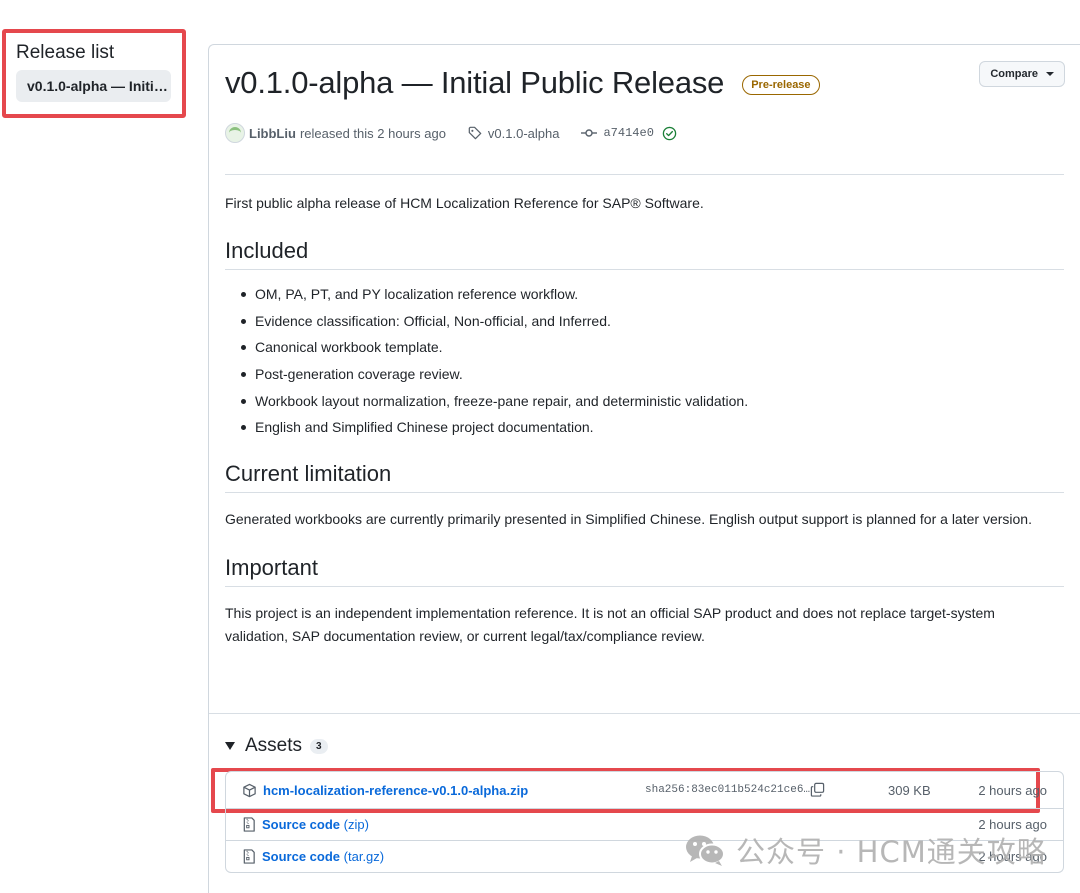 This screenshot has height=893, width=1080. I want to click on tag-link: v0.1.0-alpha, so click(524, 133).